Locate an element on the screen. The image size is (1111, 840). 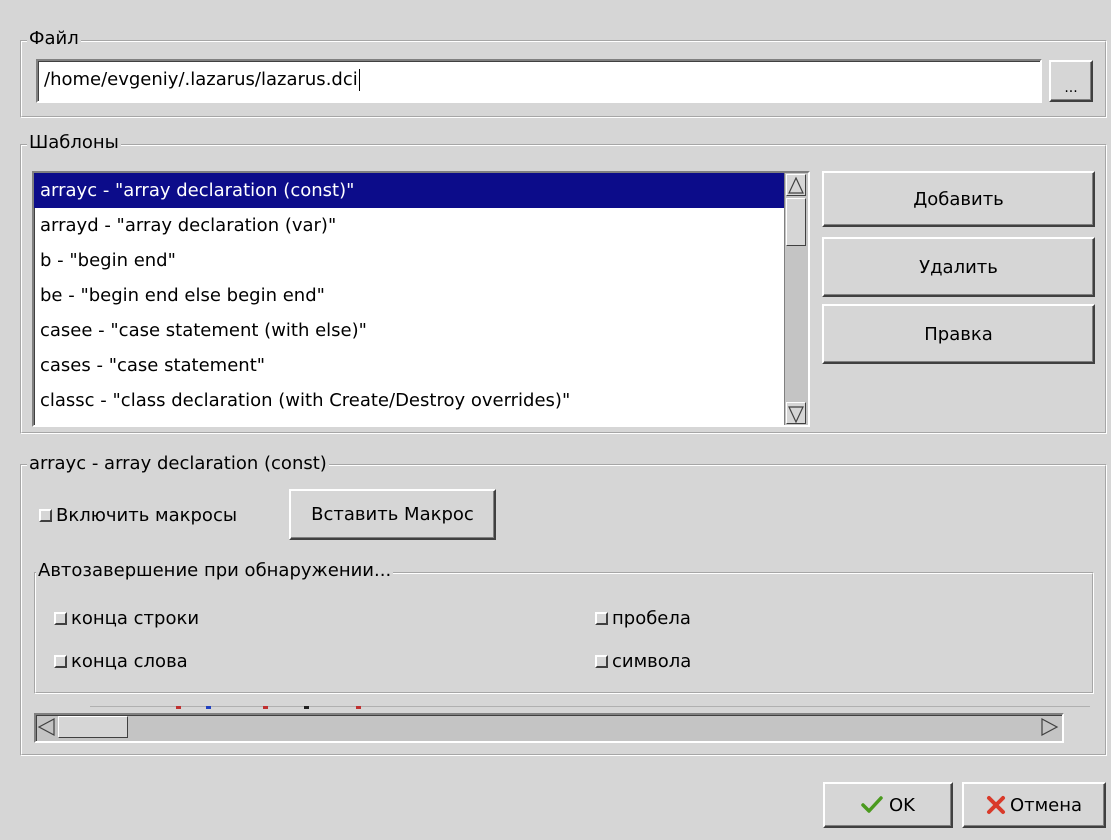
list-item: arrayc - "array declaration (const)" is located at coordinates (409, 190).